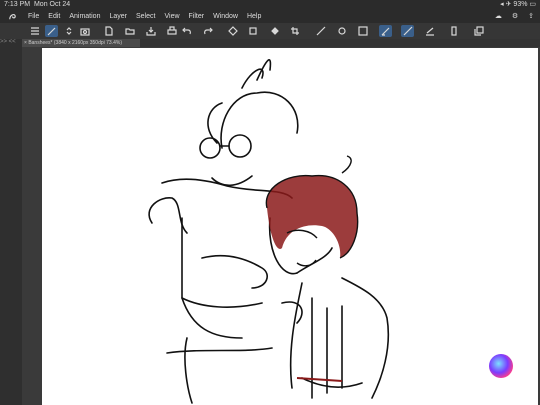 Image resolution: width=540 pixels, height=405 pixels. What do you see at coordinates (270, 5) in the screenshot?
I see `status-bar: 7:13 PM Mon Oct 24 ◂ ✈ 93% ▭` at bounding box center [270, 5].